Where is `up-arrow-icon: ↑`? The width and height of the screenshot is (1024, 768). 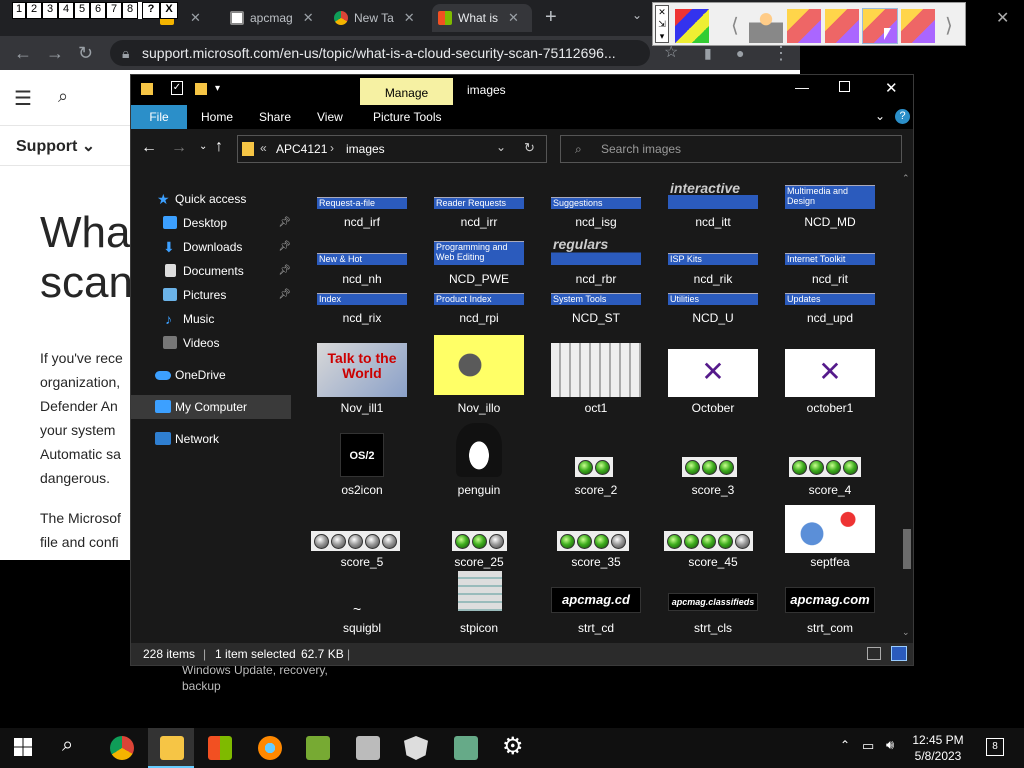 up-arrow-icon: ↑ is located at coordinates (219, 147).